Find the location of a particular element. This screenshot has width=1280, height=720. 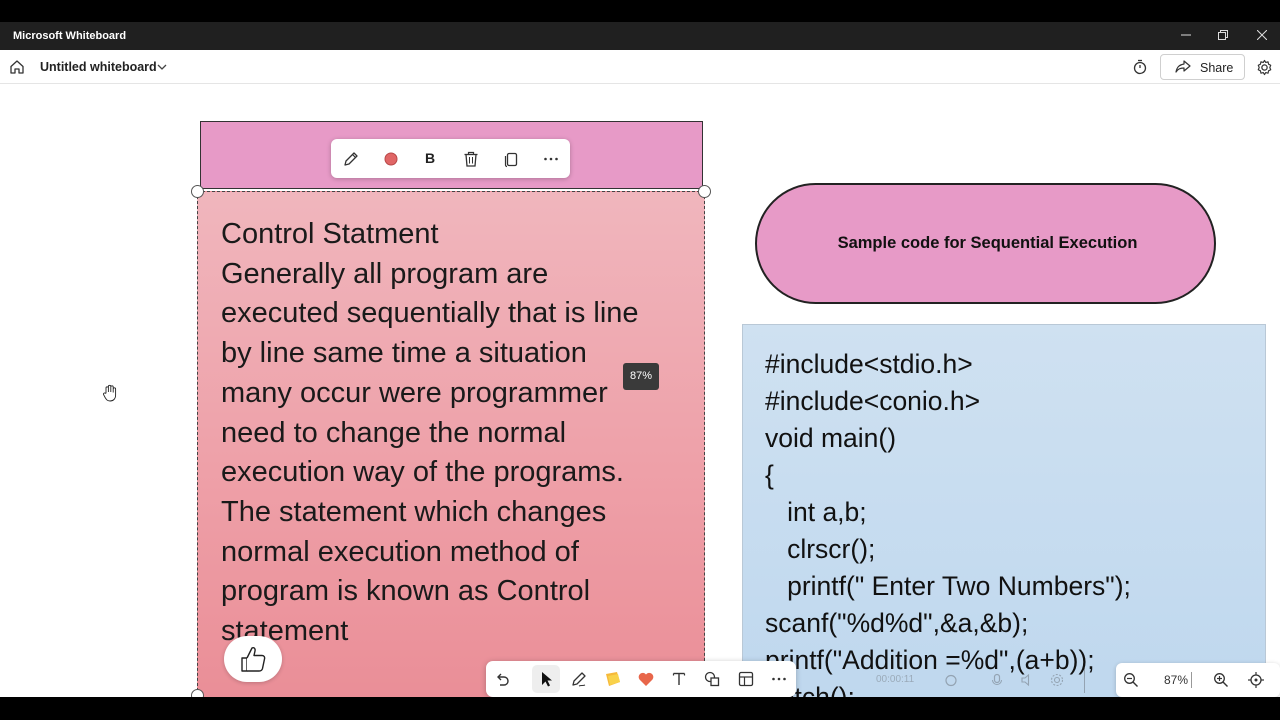

hand-cursor-icon is located at coordinates (110, 393).